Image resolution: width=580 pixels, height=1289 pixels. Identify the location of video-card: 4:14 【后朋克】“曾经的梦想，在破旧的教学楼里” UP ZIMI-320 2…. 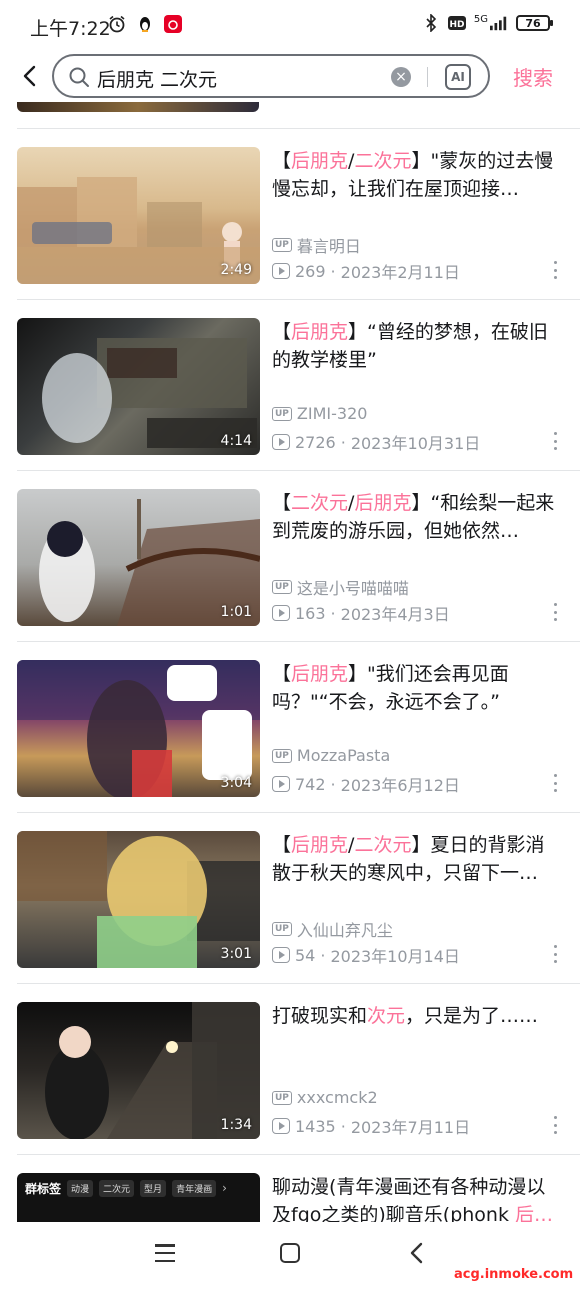
(290, 385).